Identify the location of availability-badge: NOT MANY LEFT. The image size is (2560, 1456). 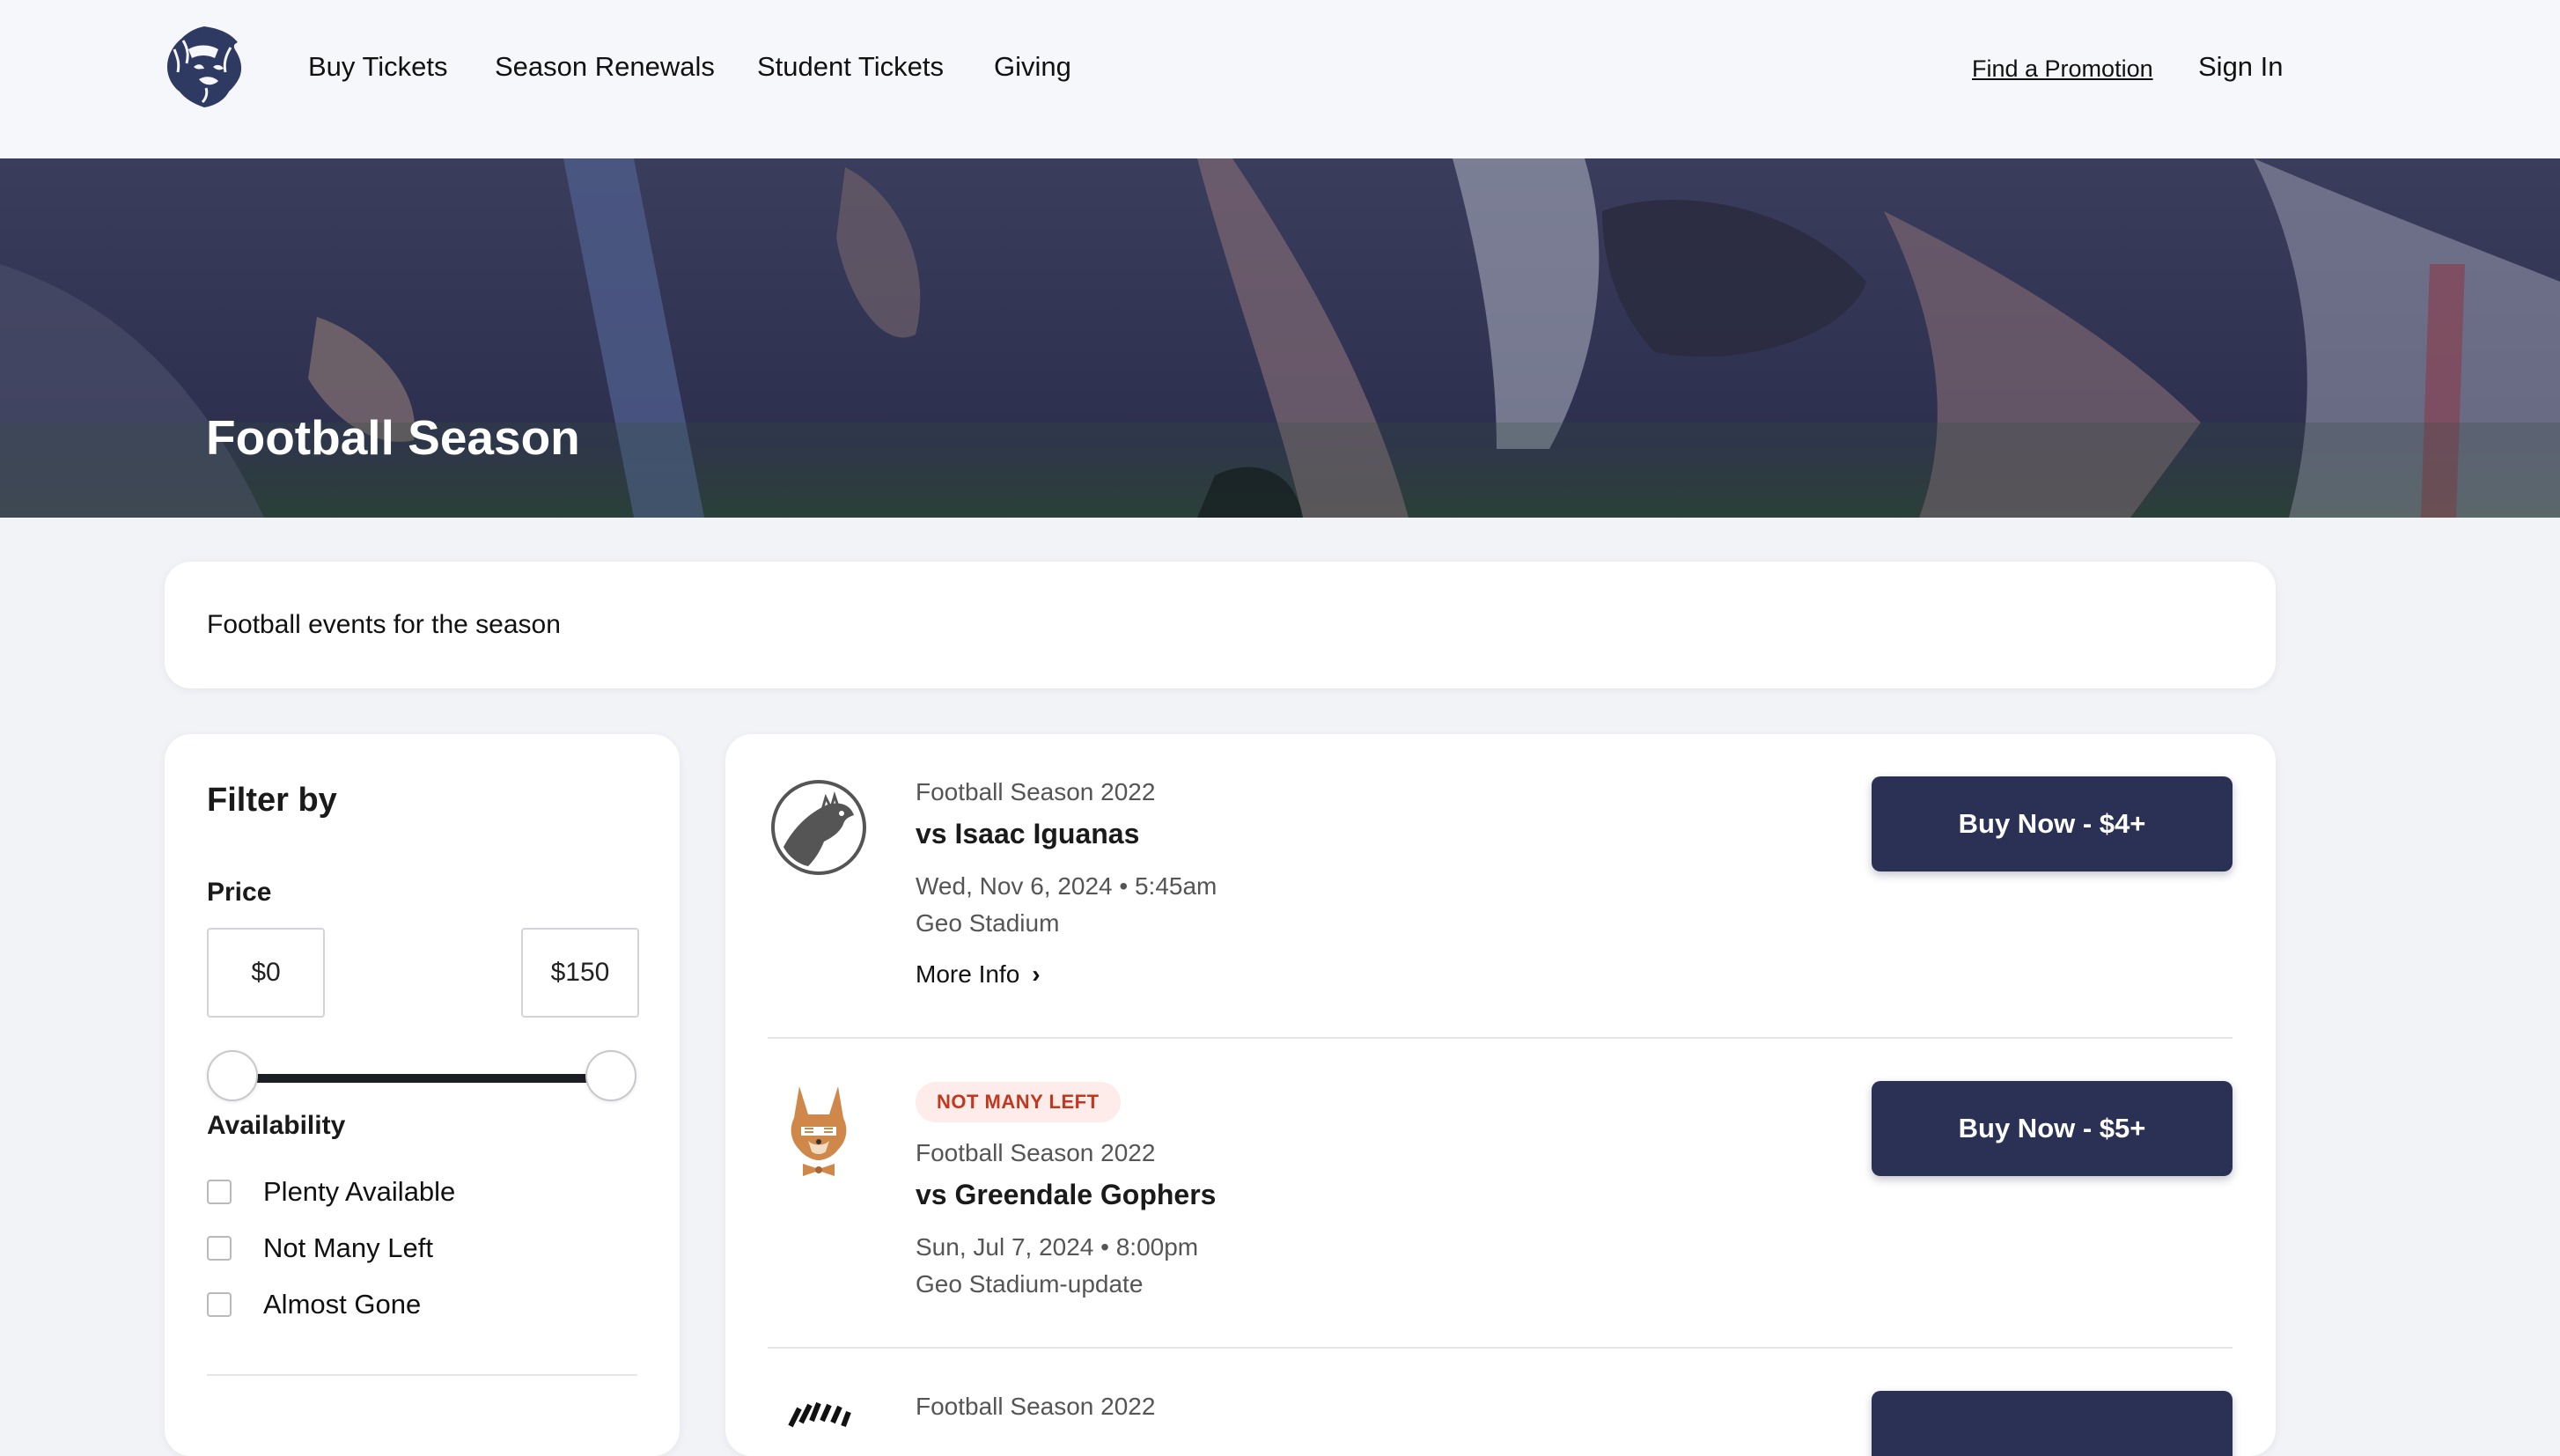
(1018, 1102).